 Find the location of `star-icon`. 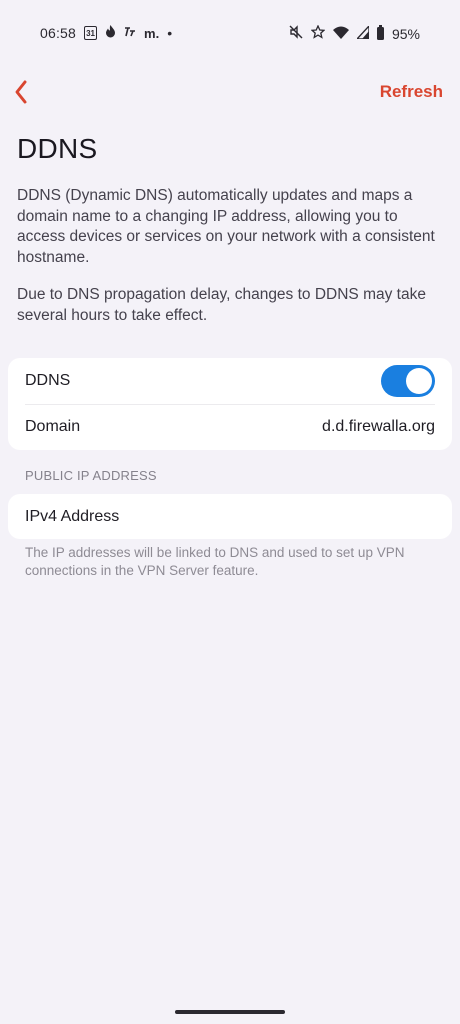

star-icon is located at coordinates (318, 33).